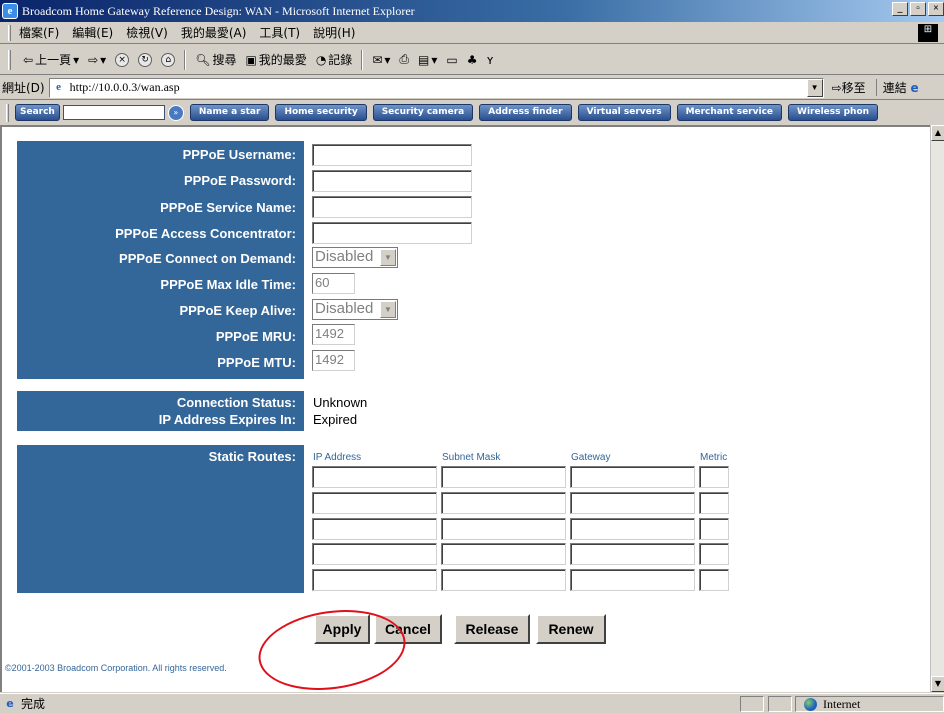 This screenshot has width=944, height=713. I want to click on link-wireless-phone: Wireless phon, so click(833, 112).